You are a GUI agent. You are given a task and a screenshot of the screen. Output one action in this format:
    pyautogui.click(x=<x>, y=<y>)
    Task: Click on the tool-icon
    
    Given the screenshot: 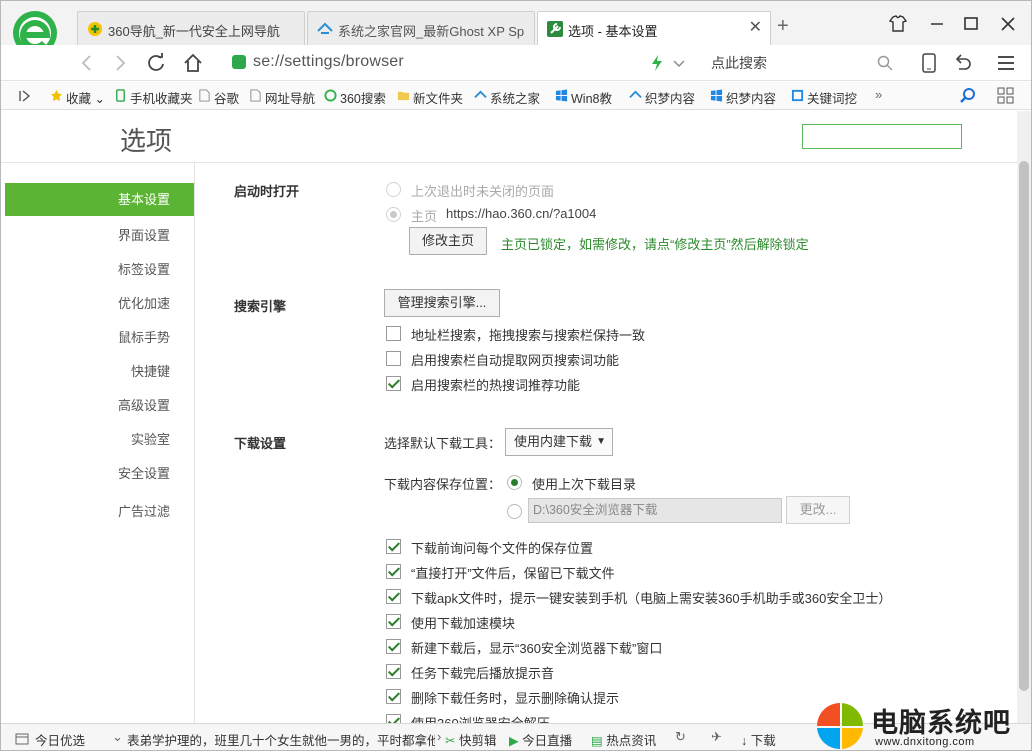 What is the action you would take?
    pyautogui.click(x=797, y=95)
    